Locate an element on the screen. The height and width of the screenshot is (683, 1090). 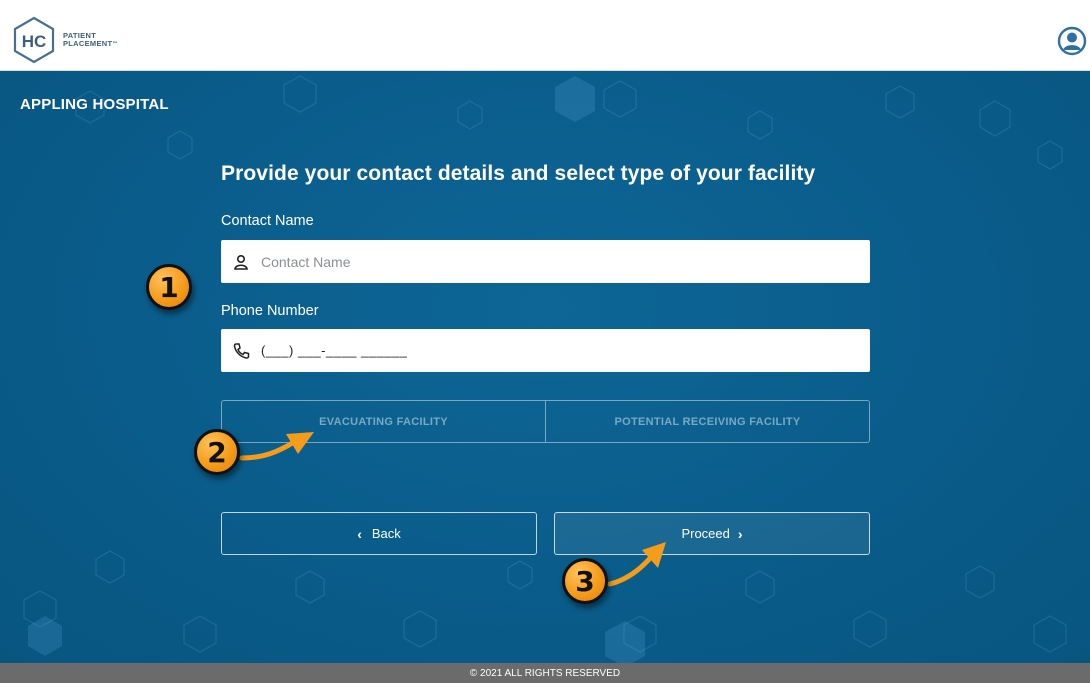
chevron-right-icon: › is located at coordinates (740, 533).